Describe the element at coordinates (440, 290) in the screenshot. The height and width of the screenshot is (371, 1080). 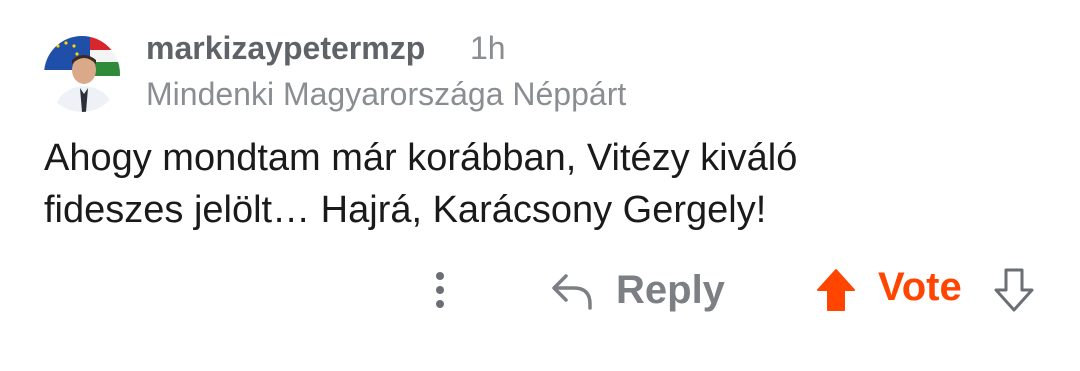
I see `more-vertical-icon` at that location.